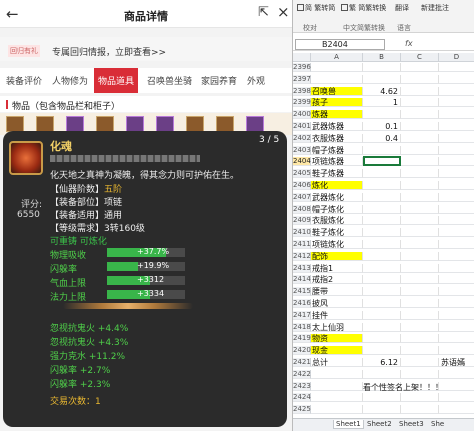  I want to click on row-number: 2407, so click(302, 197).